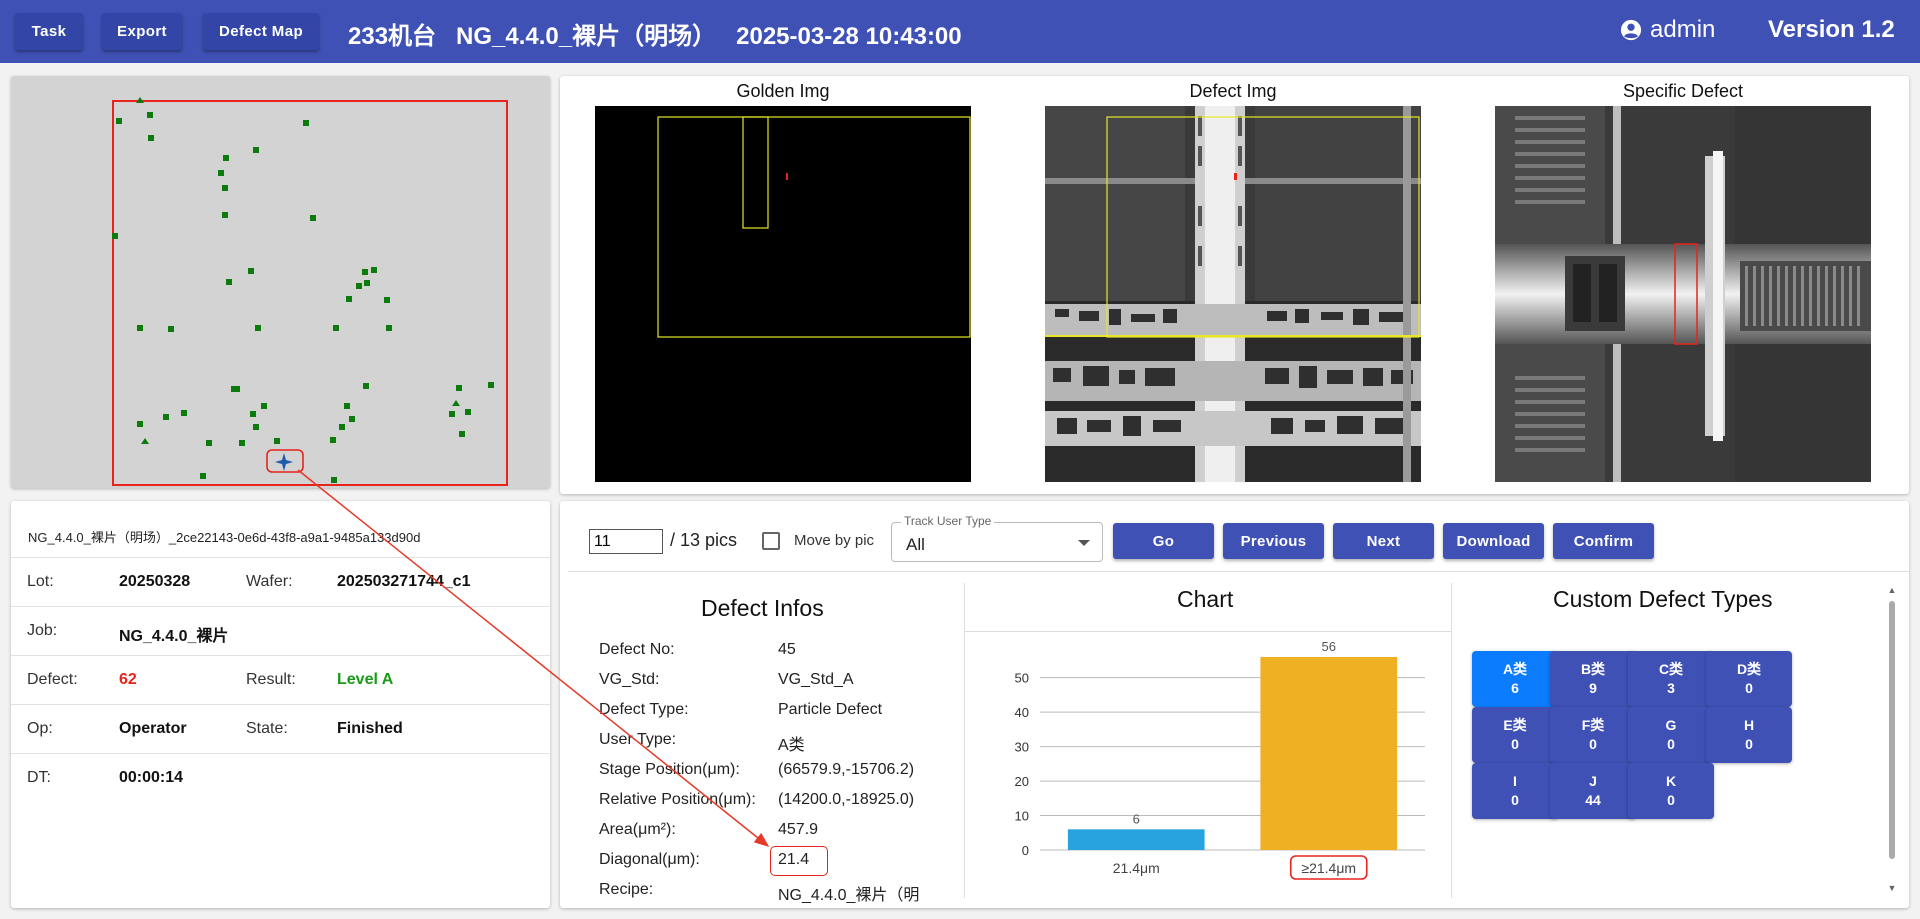 The width and height of the screenshot is (1920, 919). What do you see at coordinates (155, 581) in the screenshot?
I see `lot-value: 20250328` at bounding box center [155, 581].